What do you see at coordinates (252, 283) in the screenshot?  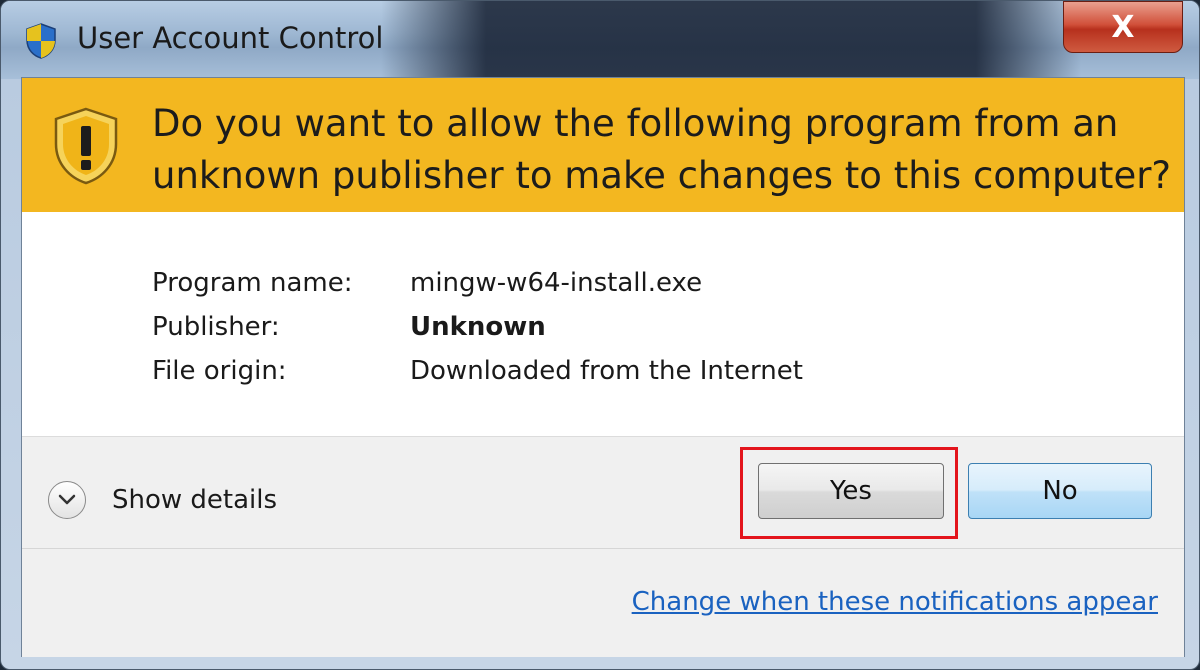 I see `info-label: Program name:` at bounding box center [252, 283].